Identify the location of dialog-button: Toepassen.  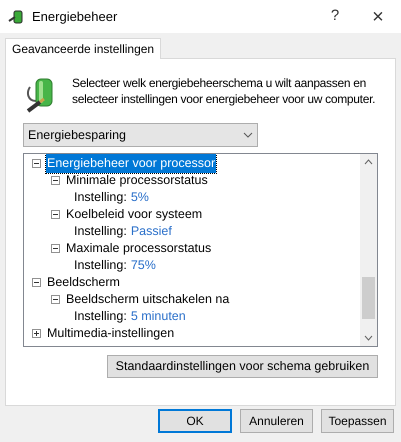
(357, 421).